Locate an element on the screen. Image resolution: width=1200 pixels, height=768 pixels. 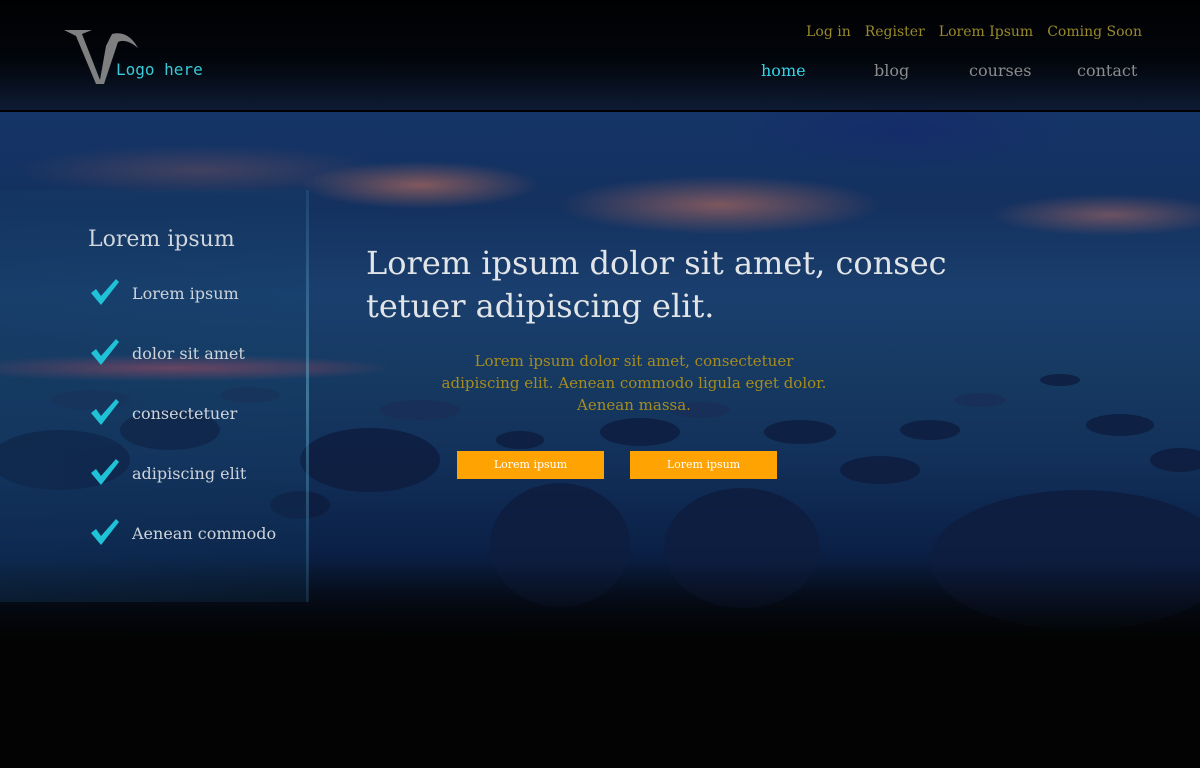
nav-blog: blog is located at coordinates (891, 70).